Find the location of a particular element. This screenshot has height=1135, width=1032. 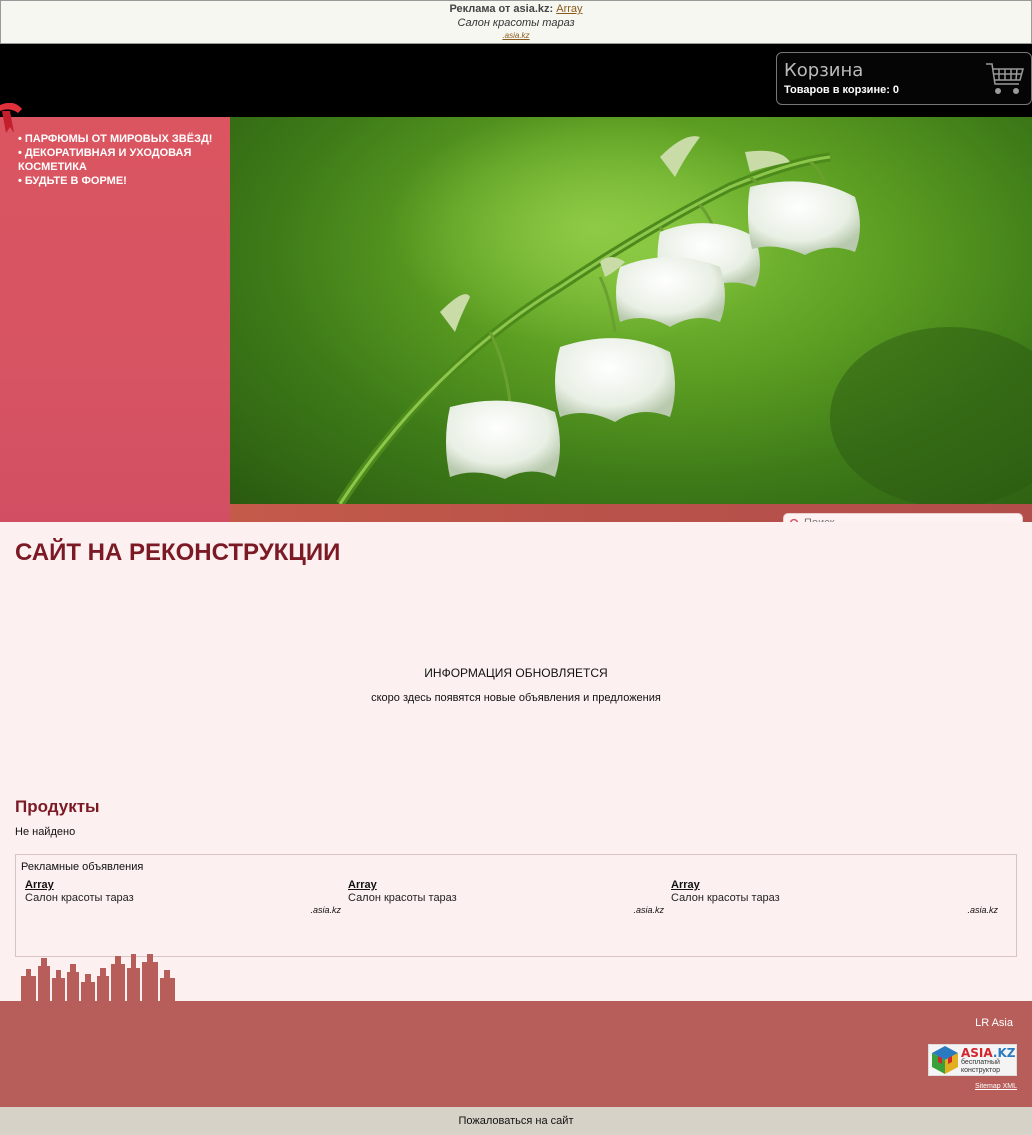

page-title: САЙТ НА РЕКОНСТРУКЦИИ is located at coordinates (178, 552).